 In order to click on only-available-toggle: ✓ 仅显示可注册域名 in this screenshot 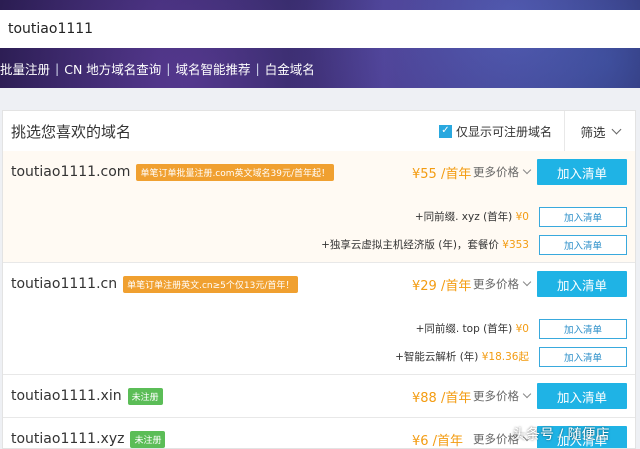, I will do `click(495, 131)`.